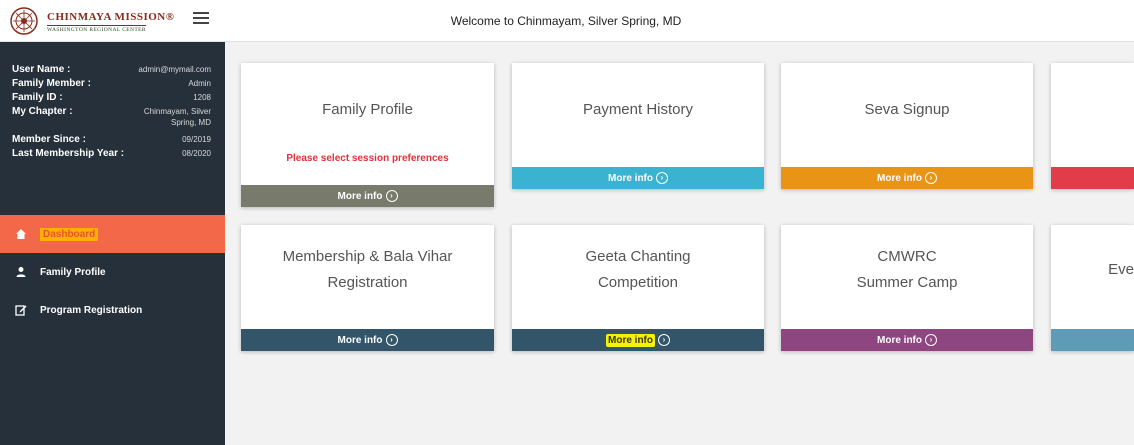 The image size is (1134, 445). Describe the element at coordinates (111, 139) in the screenshot. I see `profile-row-member-since: Member Since : 09/2019` at that location.